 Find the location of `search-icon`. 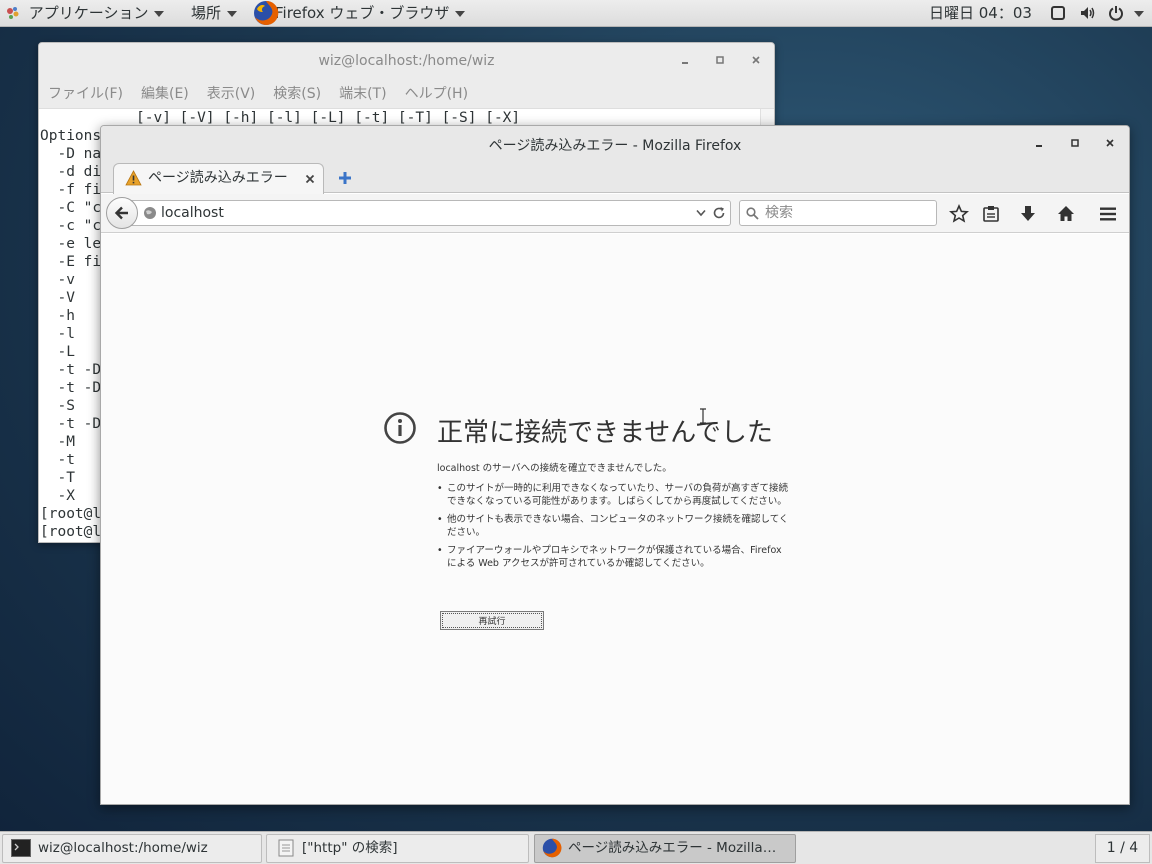

search-icon is located at coordinates (752, 213).